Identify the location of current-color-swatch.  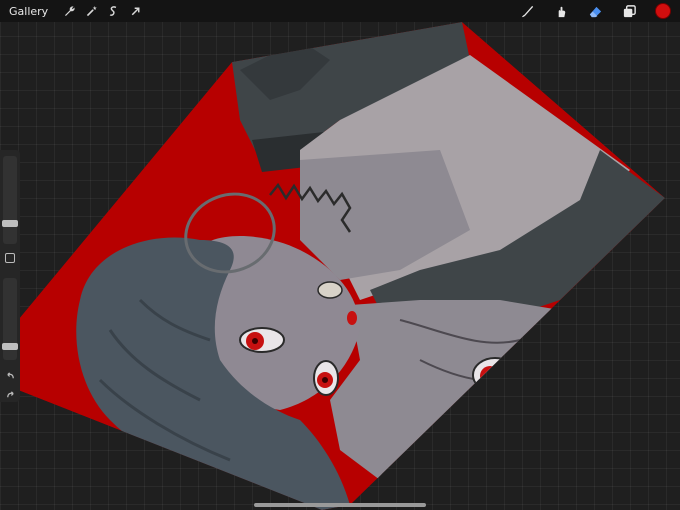
(663, 11).